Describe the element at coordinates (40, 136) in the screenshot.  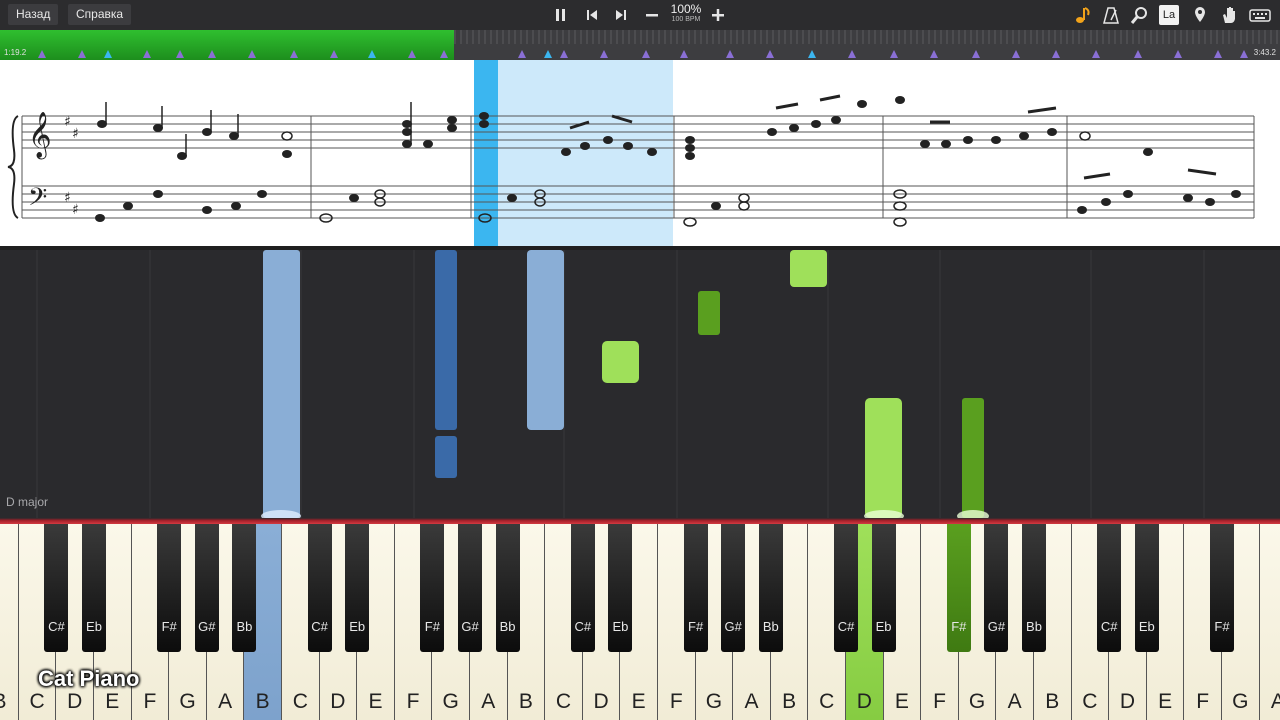
I see `treble-clef: 𝄞` at that location.